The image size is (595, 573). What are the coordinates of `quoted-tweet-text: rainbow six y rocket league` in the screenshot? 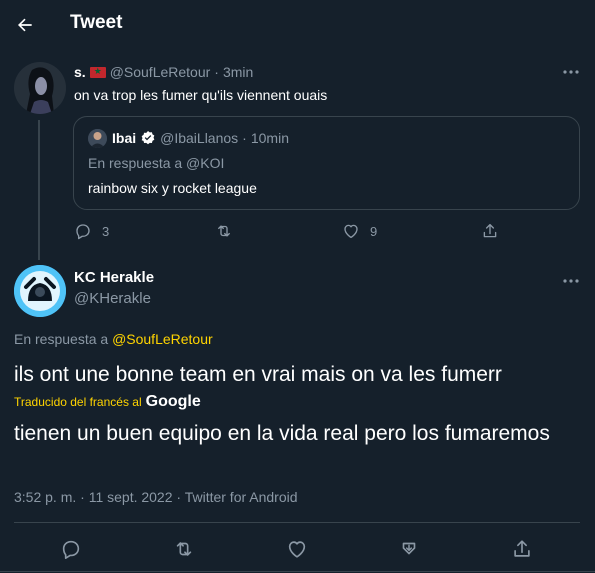 It's located at (172, 188).